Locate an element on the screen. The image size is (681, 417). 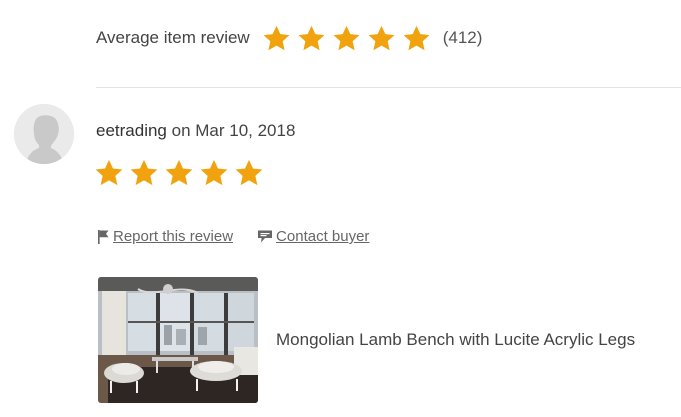
review-byline: eetrading on Mar 10, 2018 is located at coordinates (195, 131).